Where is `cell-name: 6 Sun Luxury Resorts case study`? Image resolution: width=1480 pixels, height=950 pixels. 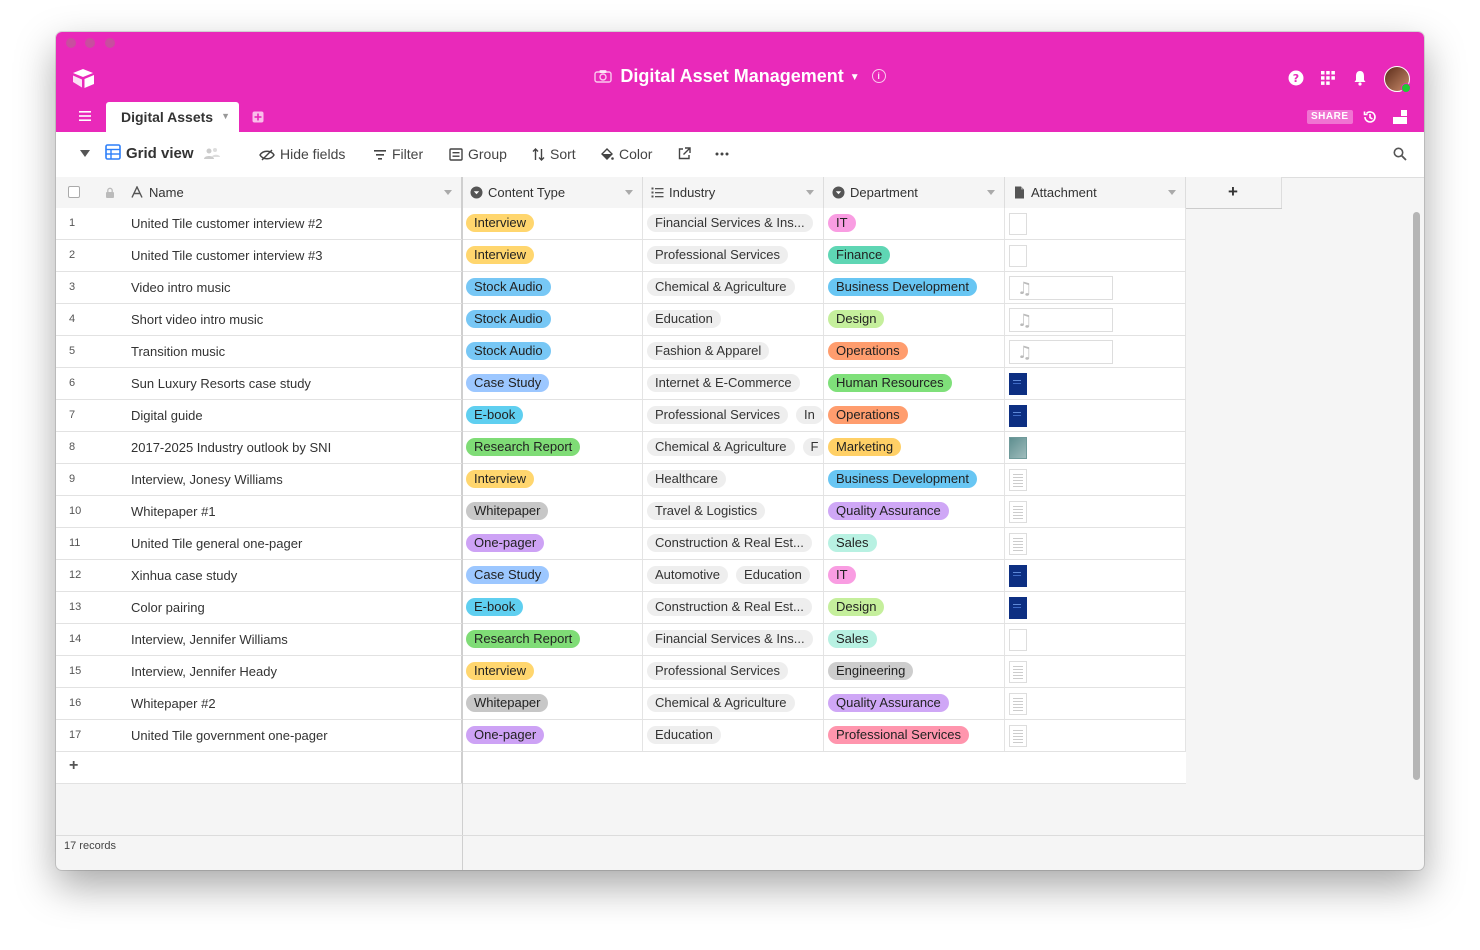 cell-name: 6 Sun Luxury Resorts case study is located at coordinates (259, 383).